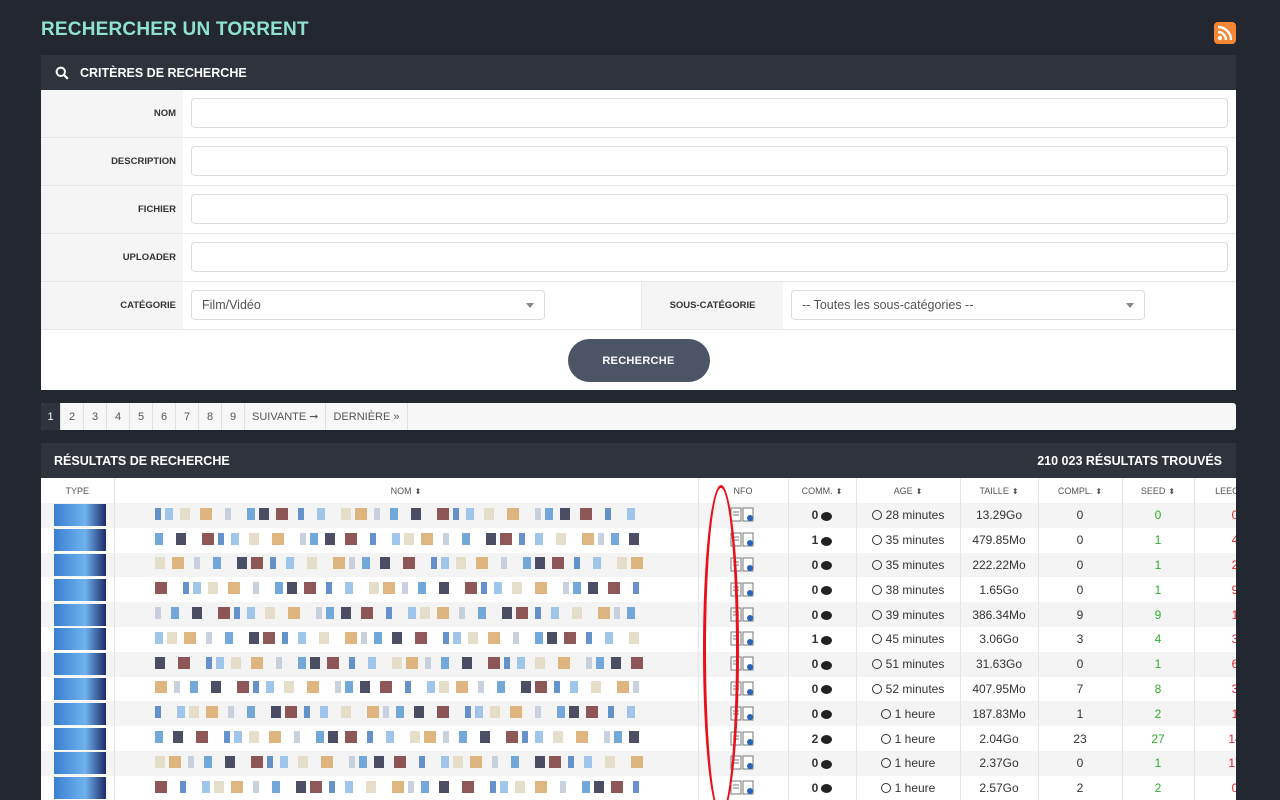 The width and height of the screenshot is (1280, 800). I want to click on page-8: 8, so click(210, 416).